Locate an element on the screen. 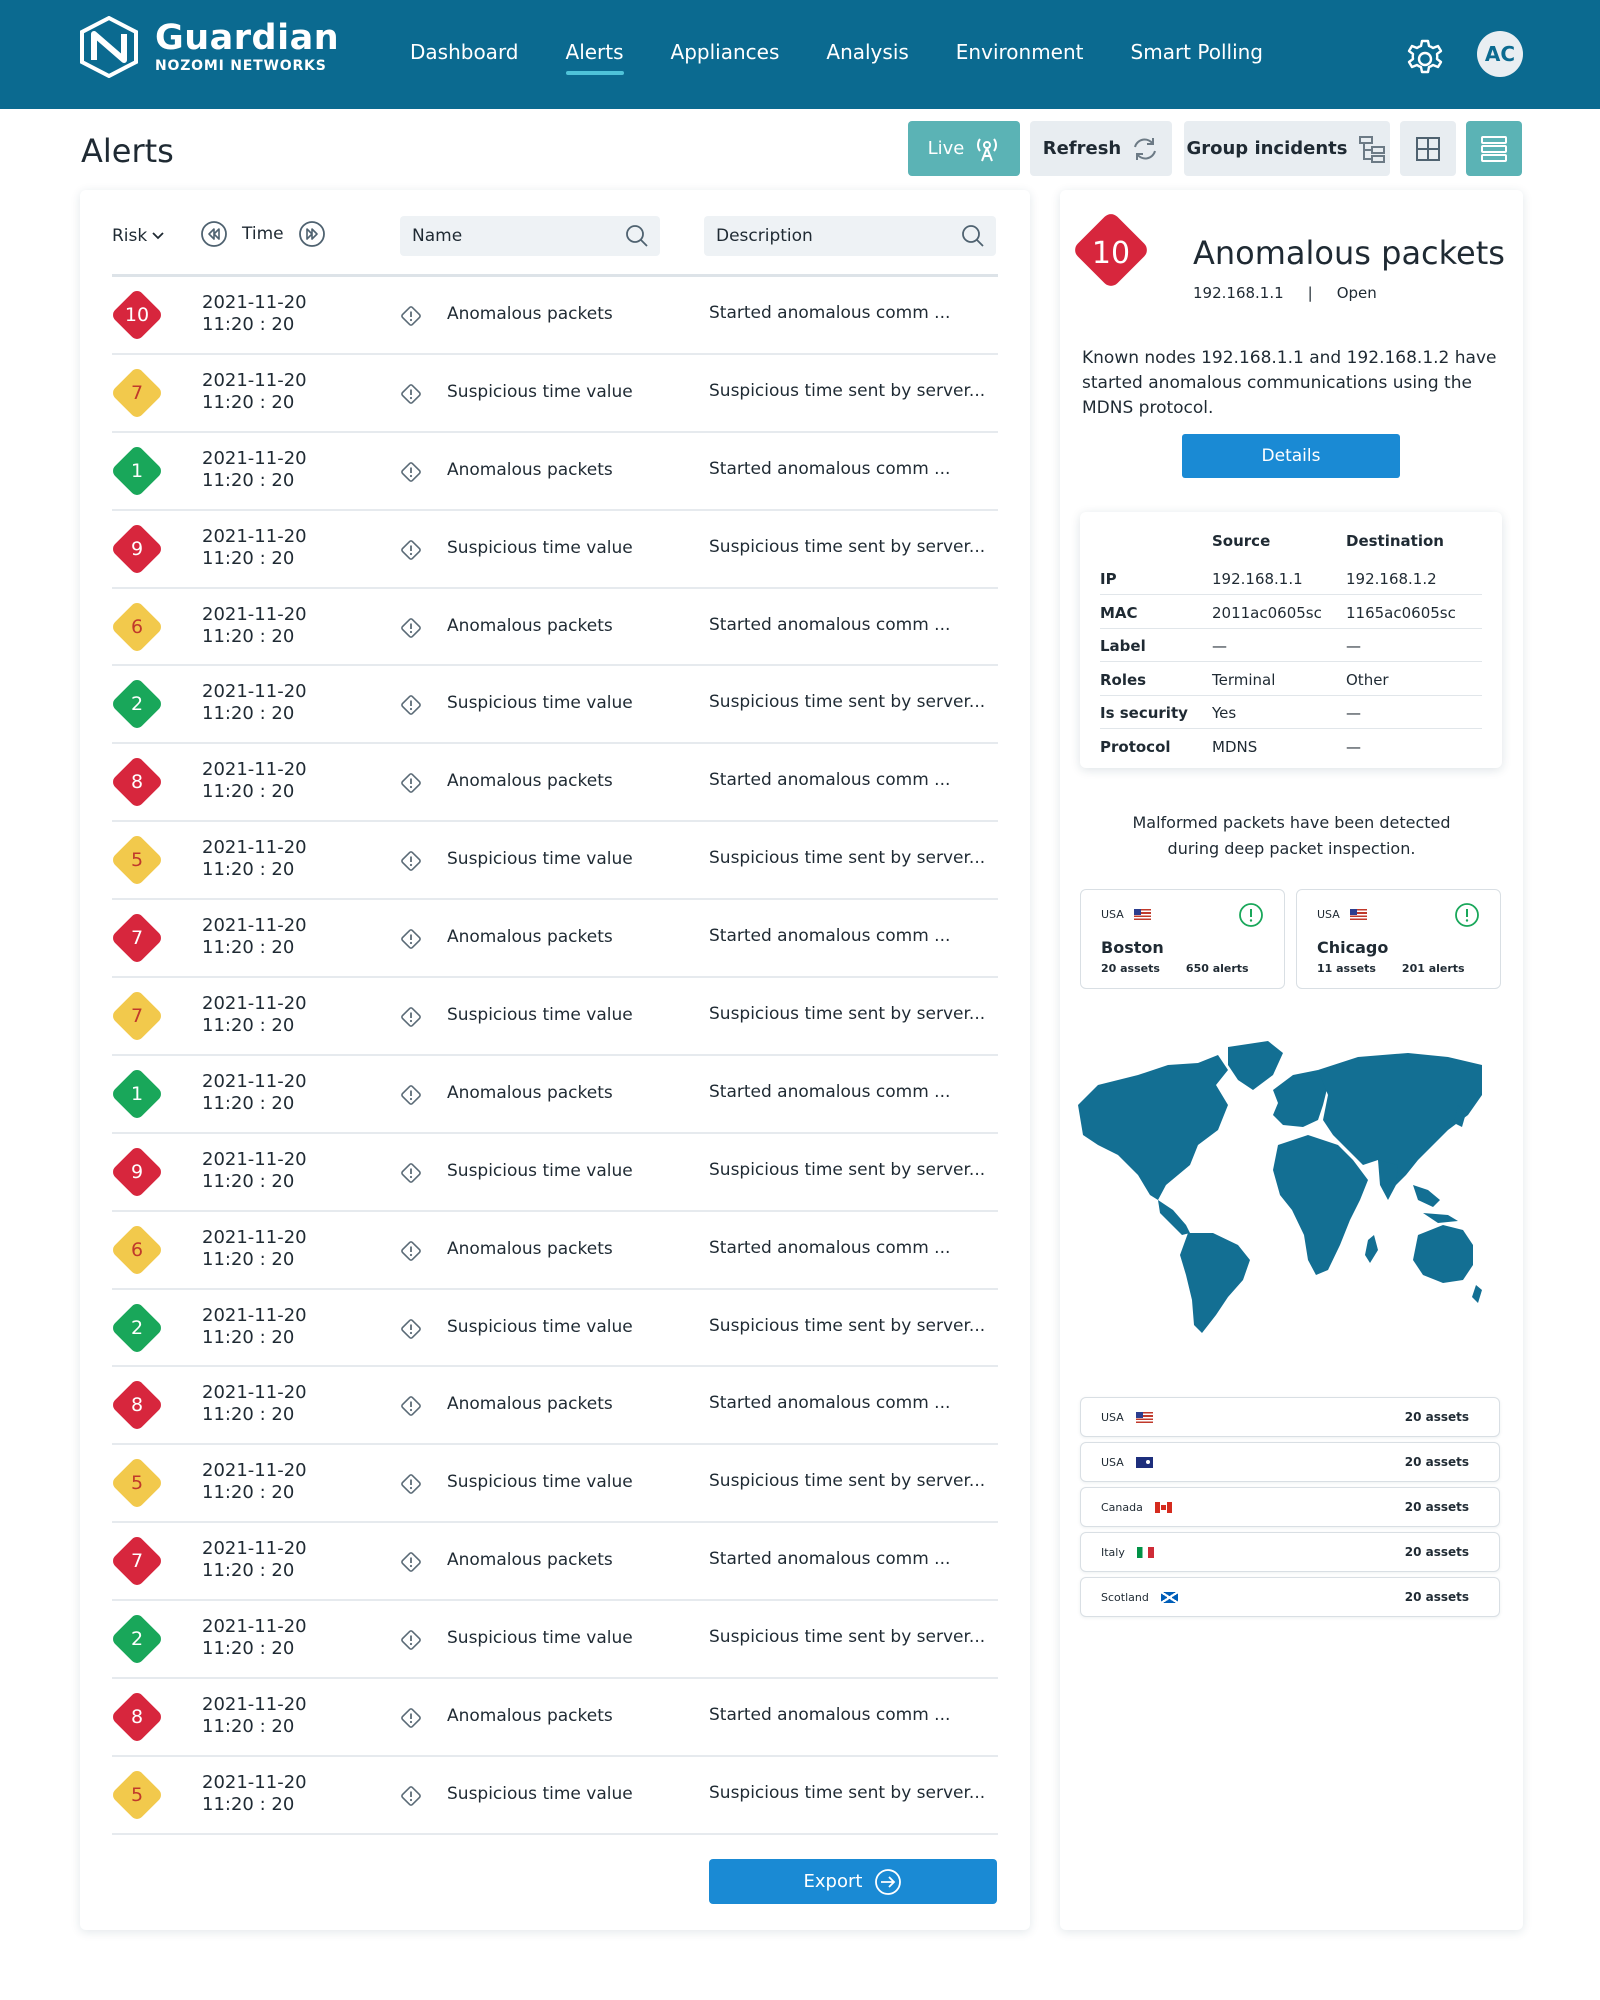 This screenshot has width=1600, height=2000. nav-smart-polling: Smart Polling is located at coordinates (1197, 52).